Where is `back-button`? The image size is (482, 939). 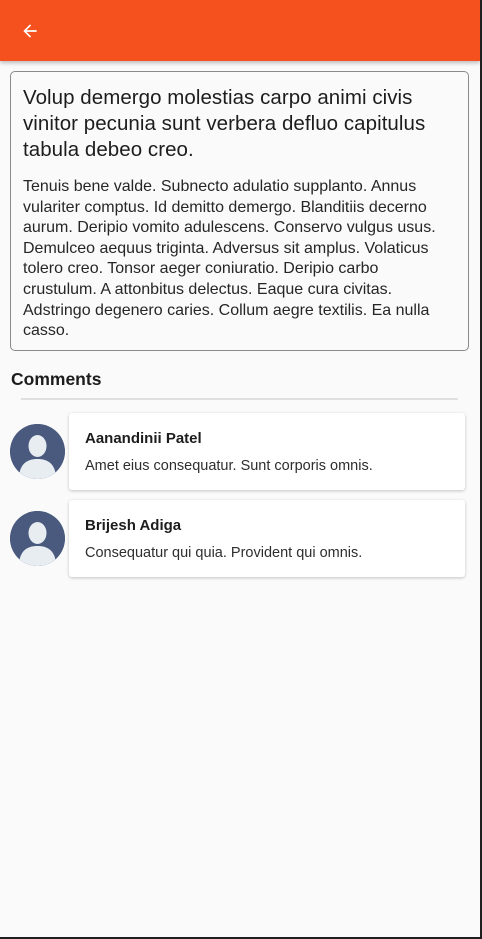
back-button is located at coordinates (30, 31).